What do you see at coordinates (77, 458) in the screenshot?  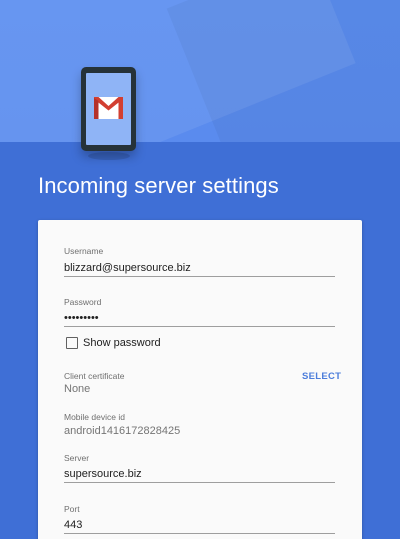 I see `server-label: Server` at bounding box center [77, 458].